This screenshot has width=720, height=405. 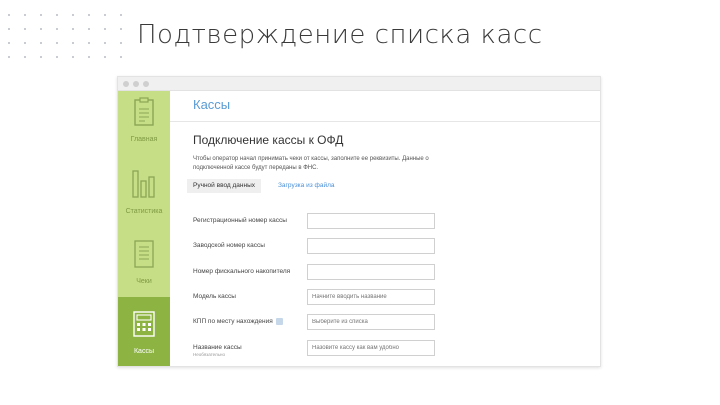 I want to click on slide-title: Подтверждение списка касс, so click(x=340, y=35).